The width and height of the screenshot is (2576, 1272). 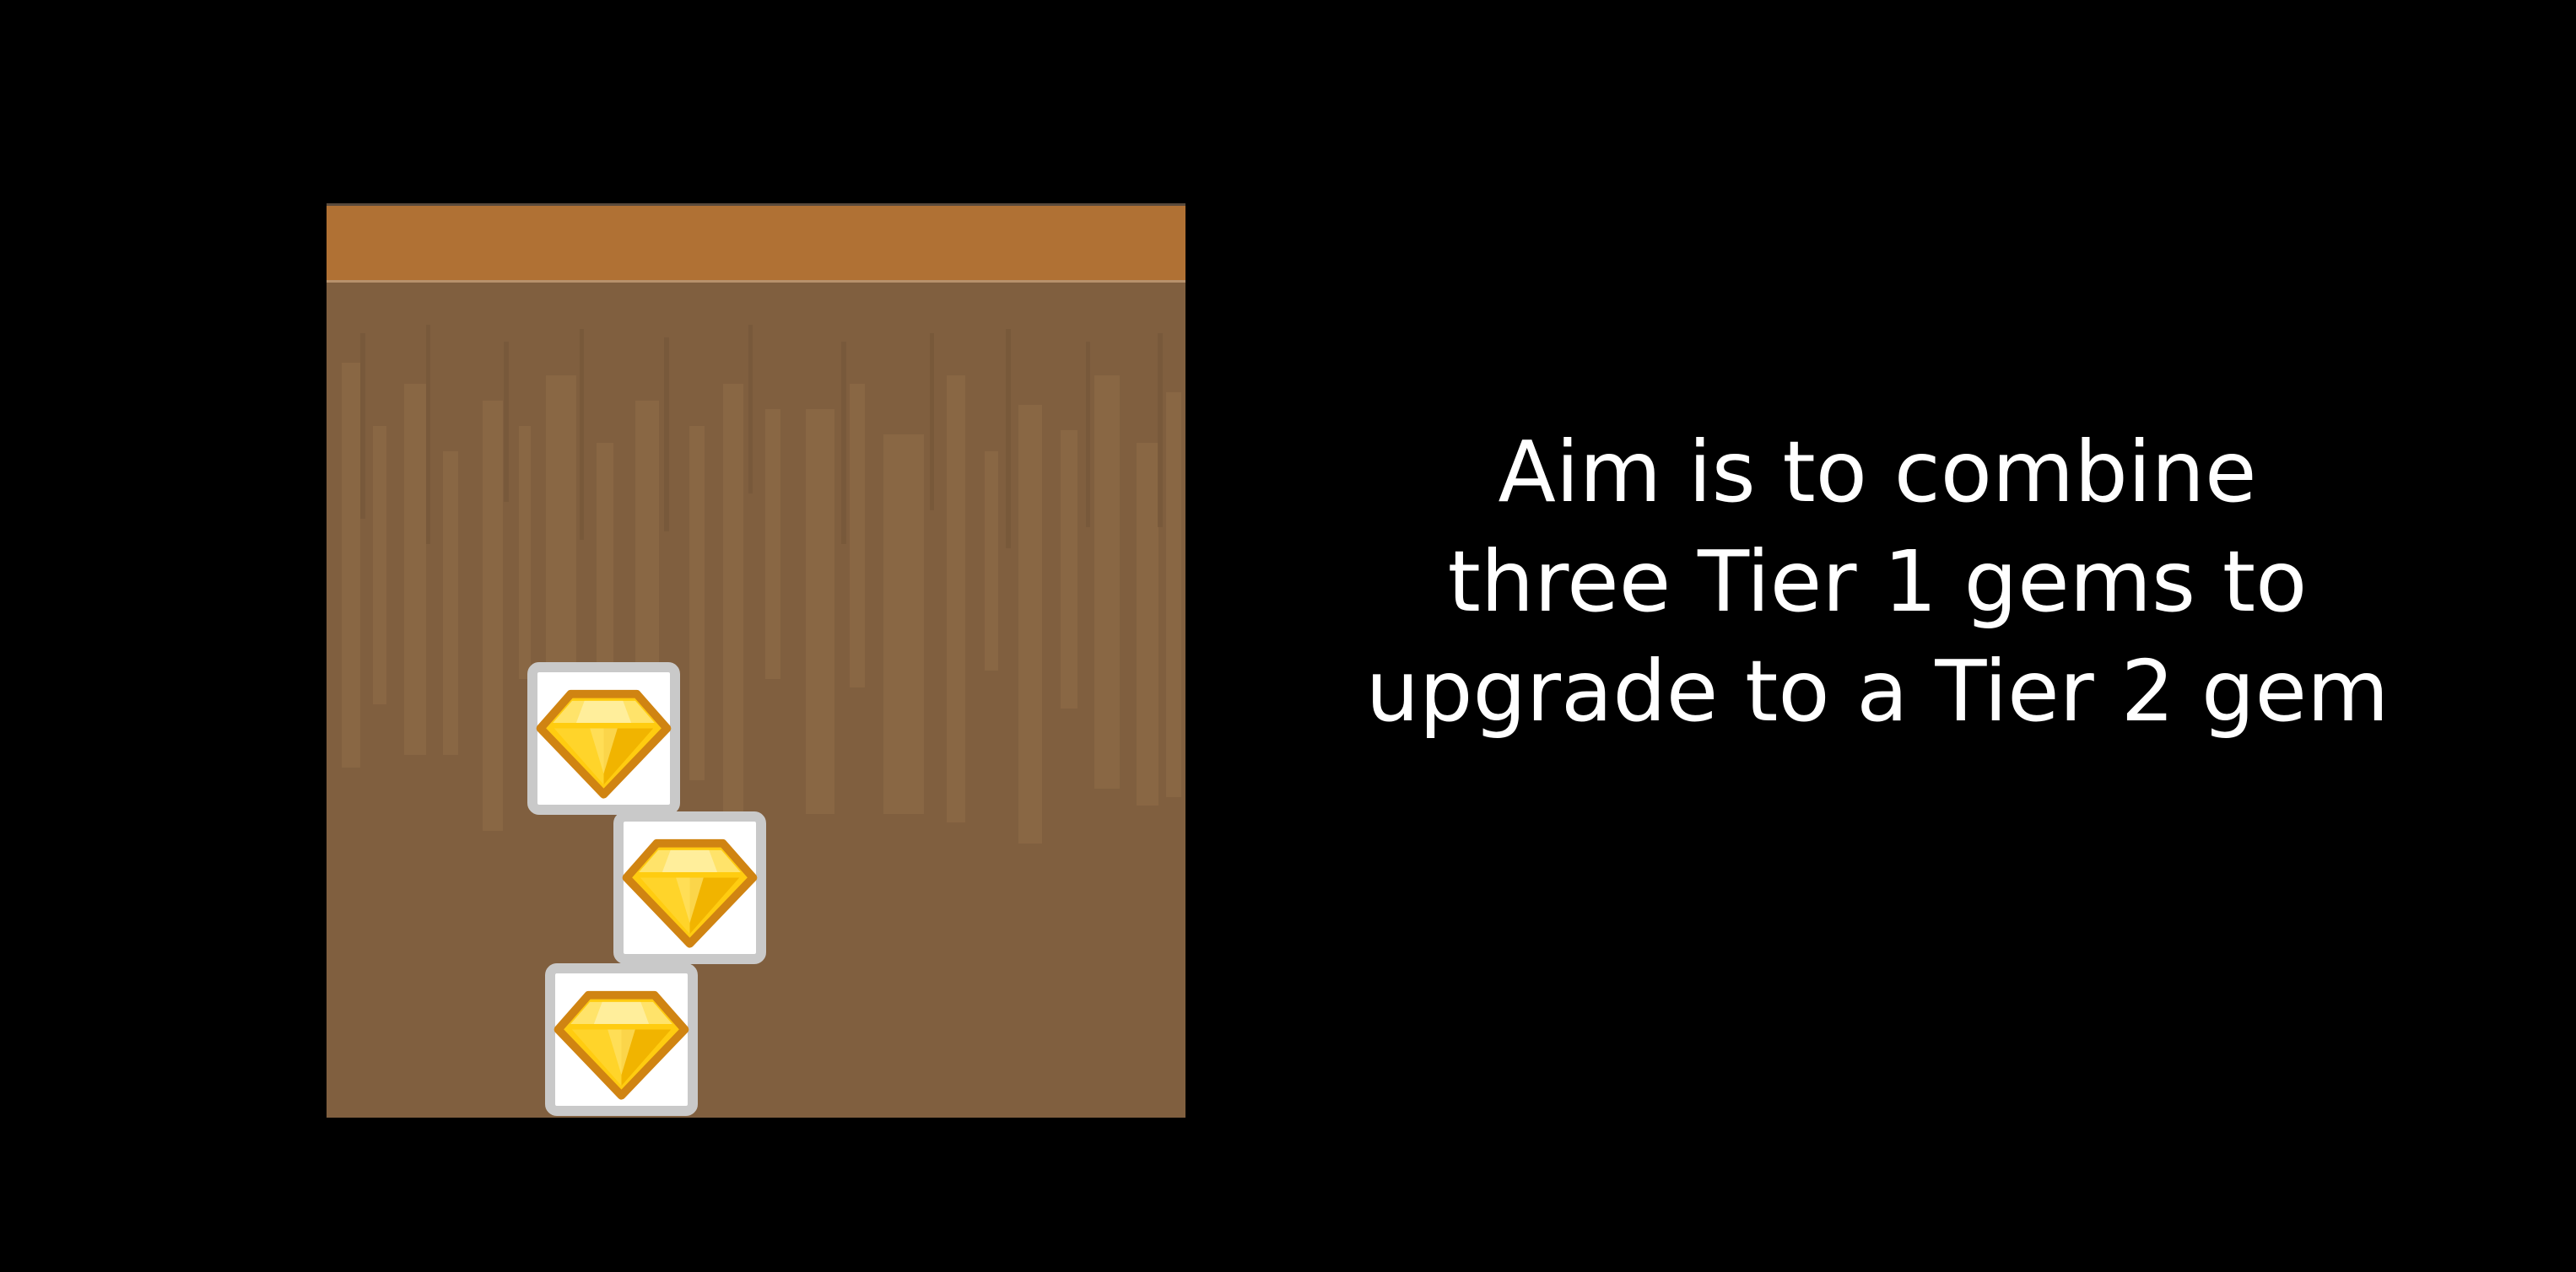 I want to click on top-bar, so click(x=756, y=242).